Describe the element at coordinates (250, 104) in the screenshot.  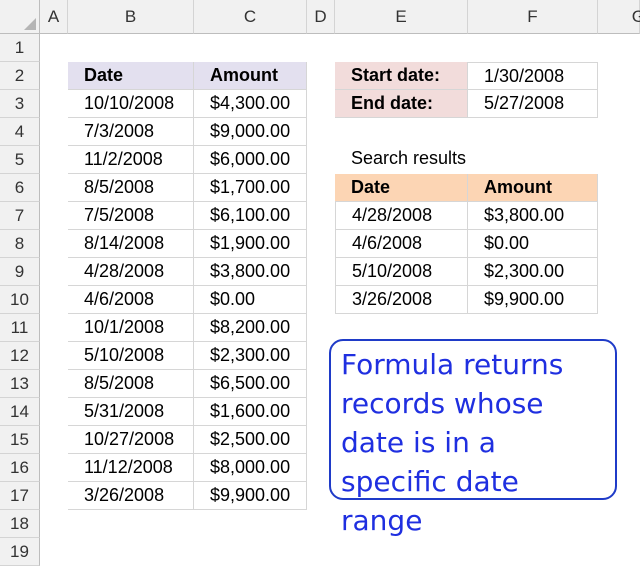
I see `main-table-amount-cell: $4,300.00` at that location.